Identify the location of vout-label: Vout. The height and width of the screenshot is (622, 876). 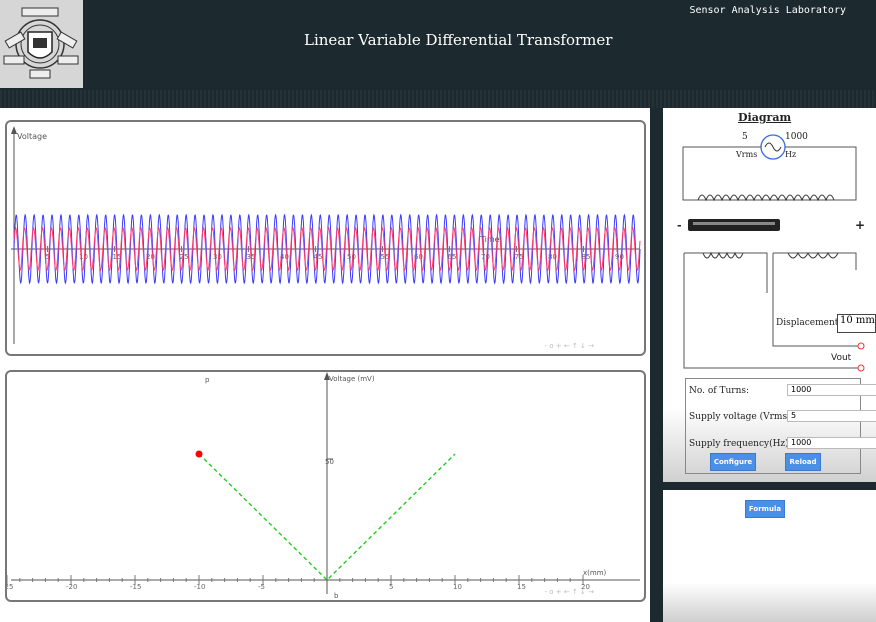
(841, 358).